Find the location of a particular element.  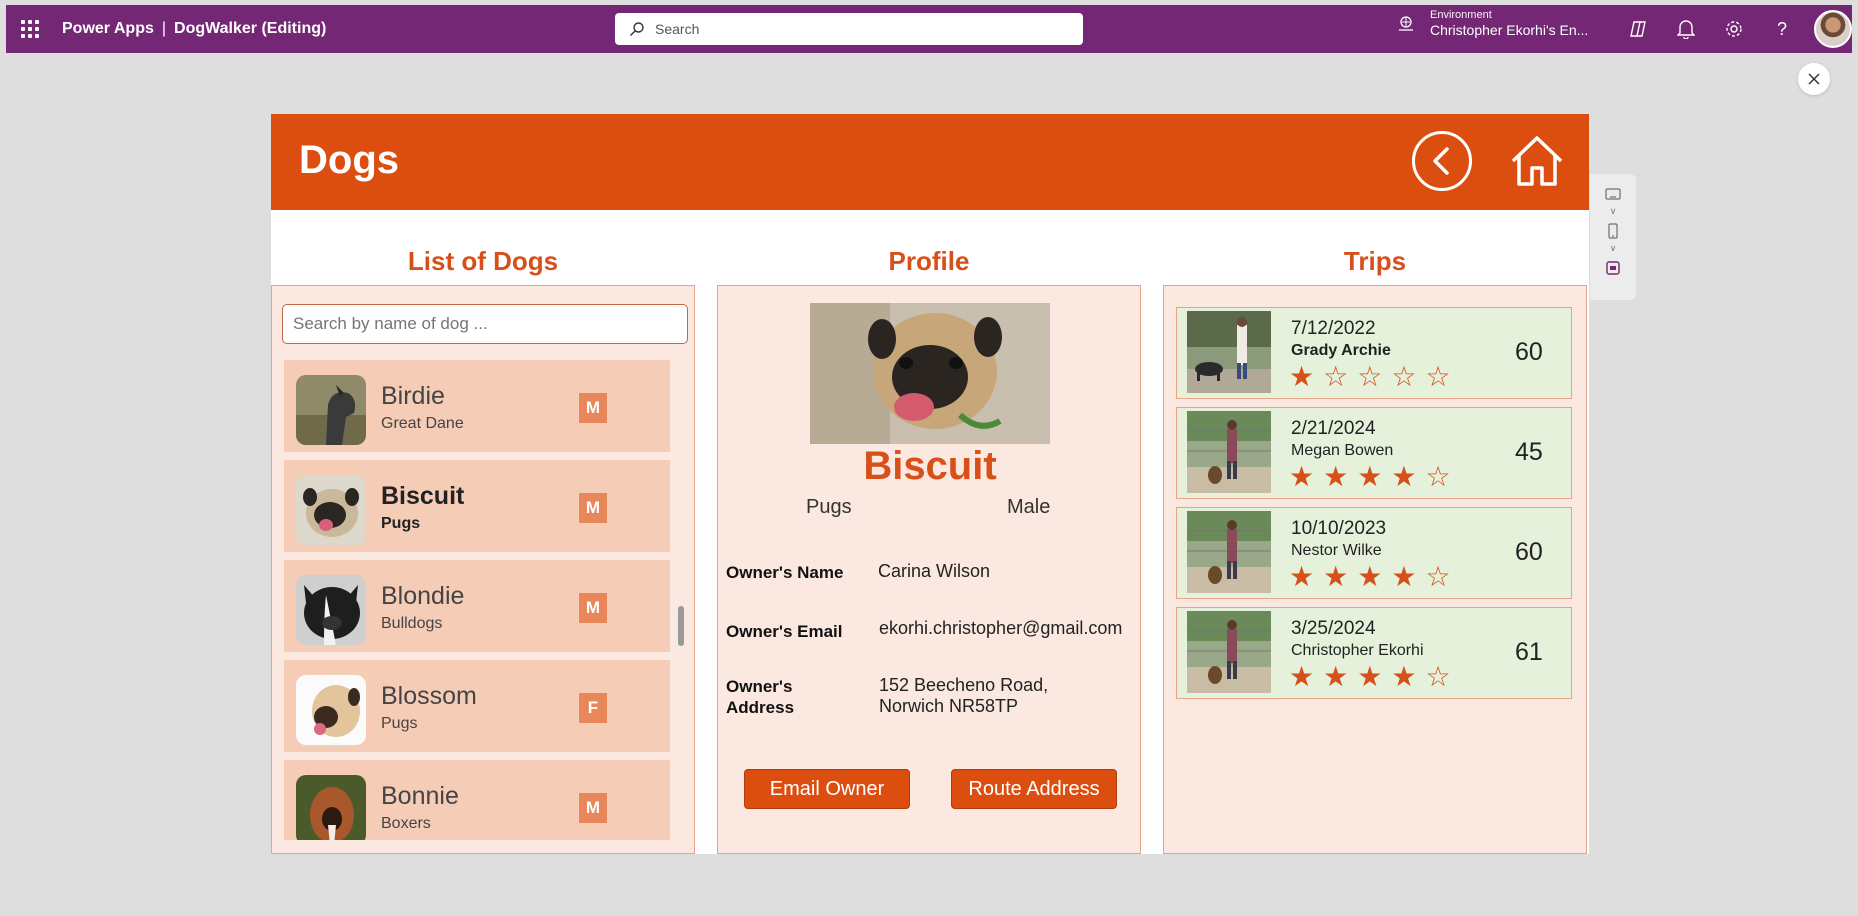

dog-list-item: Blossom Pugs F is located at coordinates (477, 706).